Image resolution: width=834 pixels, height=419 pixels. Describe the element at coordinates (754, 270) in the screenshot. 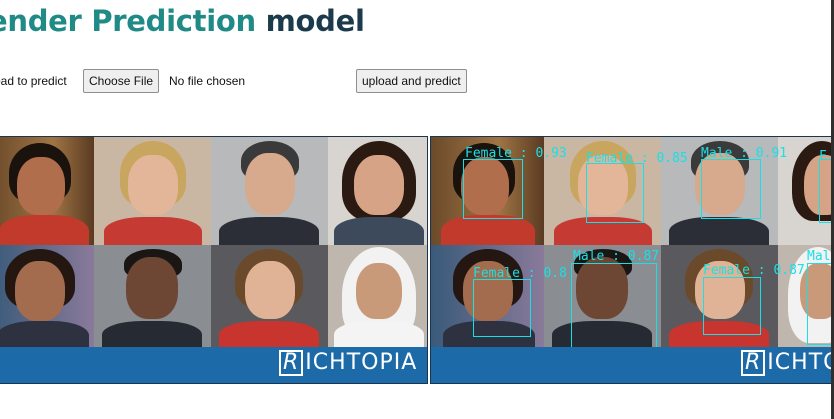

I see `detection-label: Female : 0.87` at that location.